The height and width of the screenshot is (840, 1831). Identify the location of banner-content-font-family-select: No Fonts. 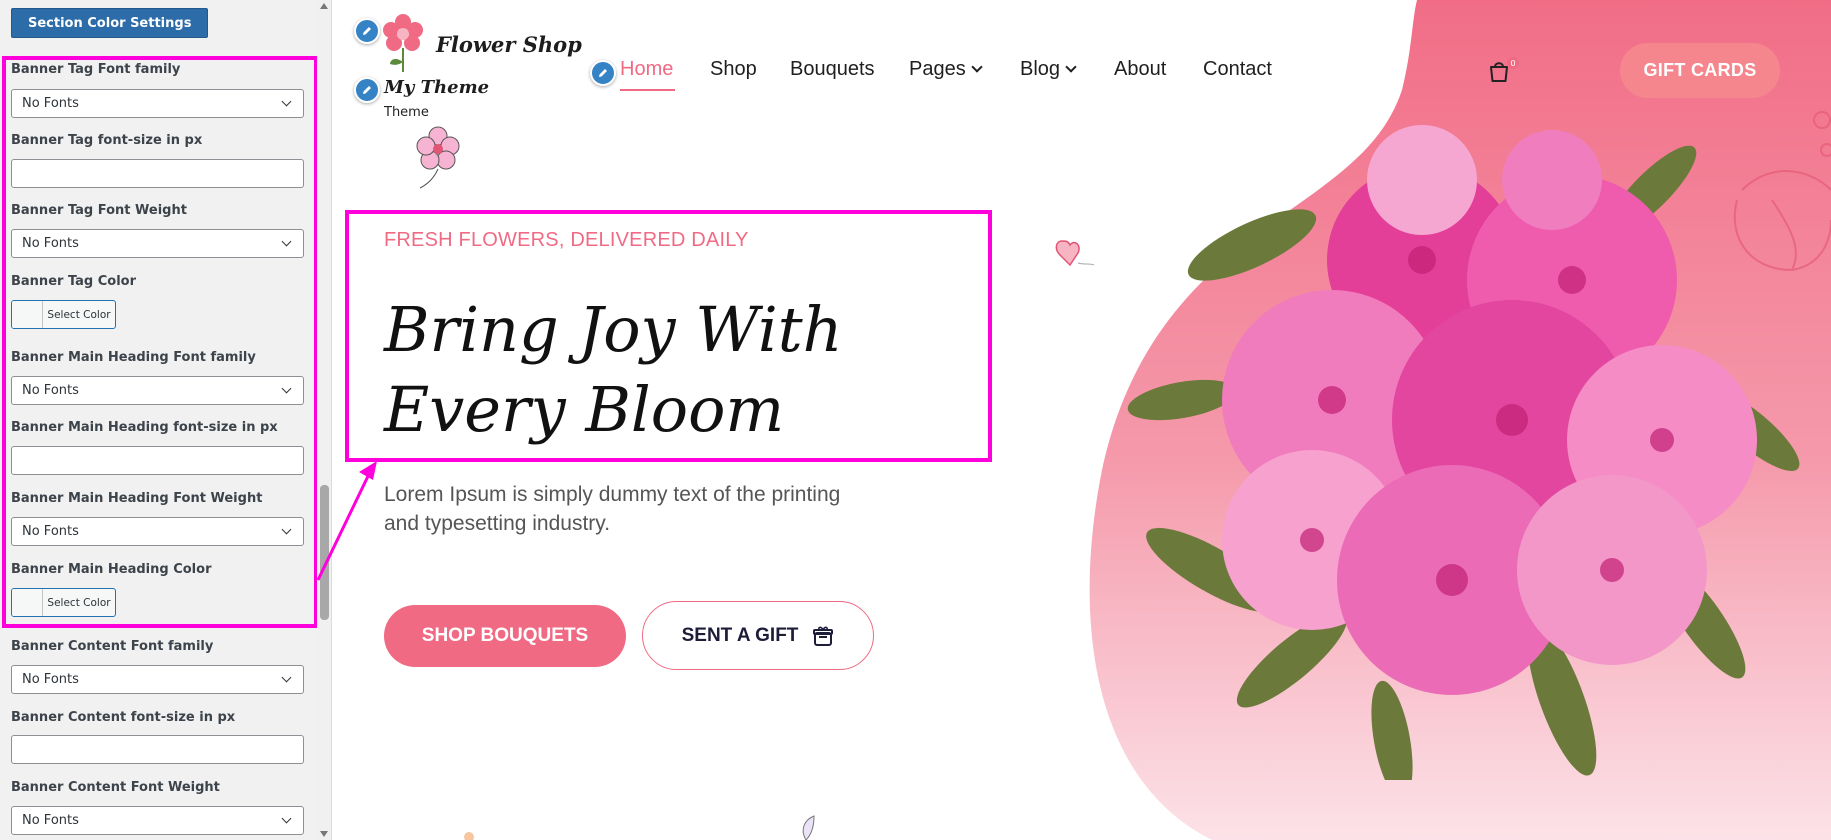
(157, 679).